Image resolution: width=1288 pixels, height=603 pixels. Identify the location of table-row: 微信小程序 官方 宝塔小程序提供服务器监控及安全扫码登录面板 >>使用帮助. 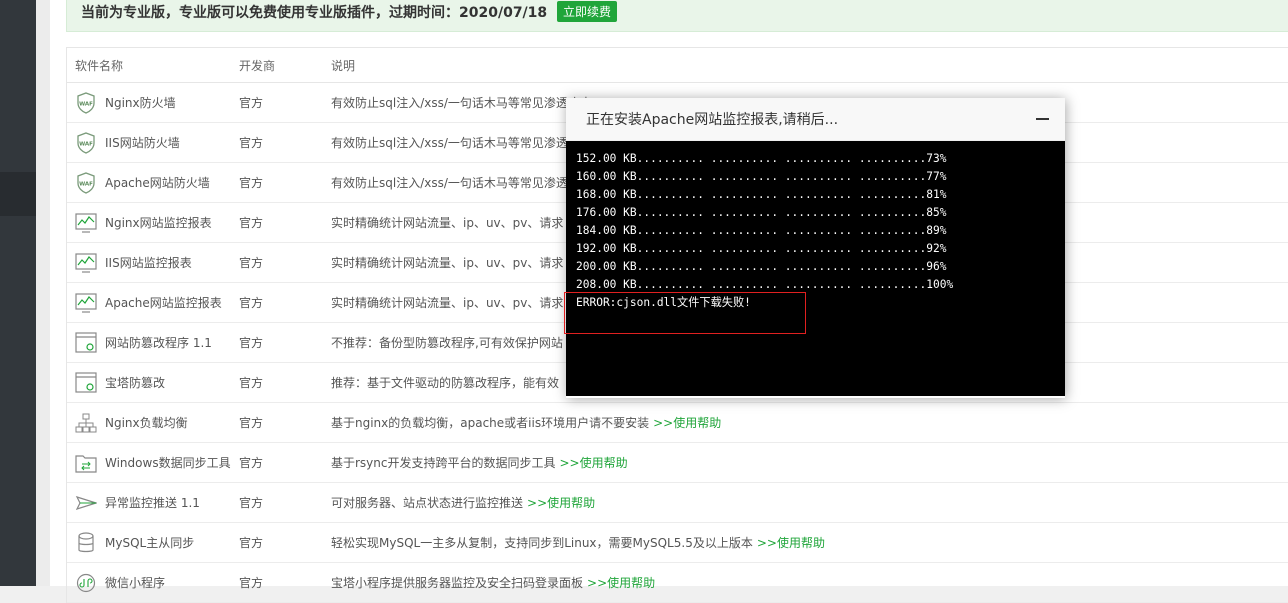
(677, 583).